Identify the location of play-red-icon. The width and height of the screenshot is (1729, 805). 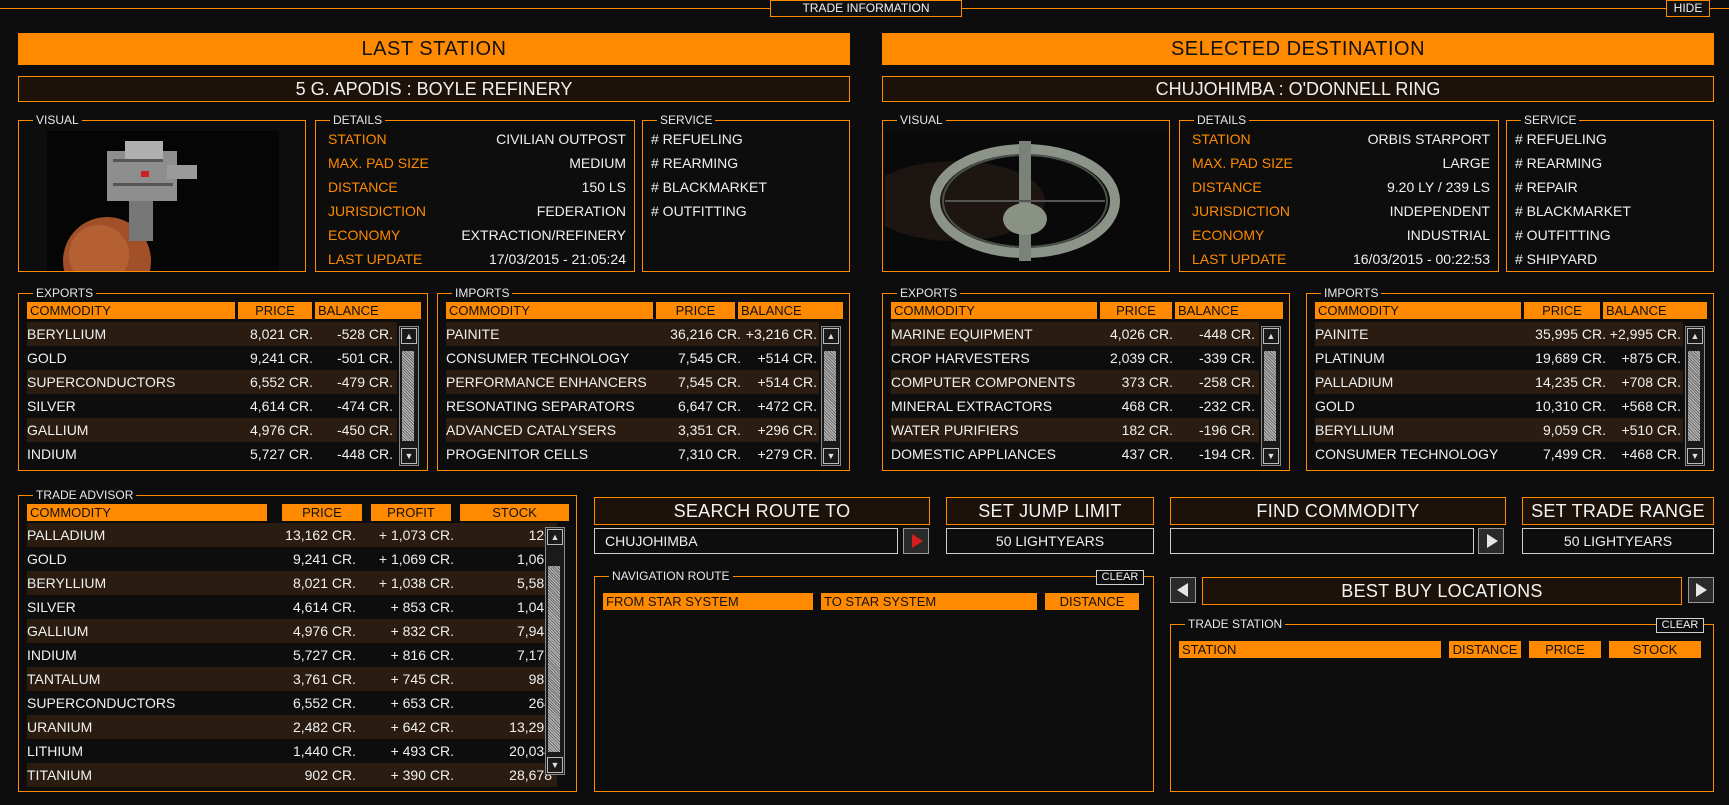
(917, 541).